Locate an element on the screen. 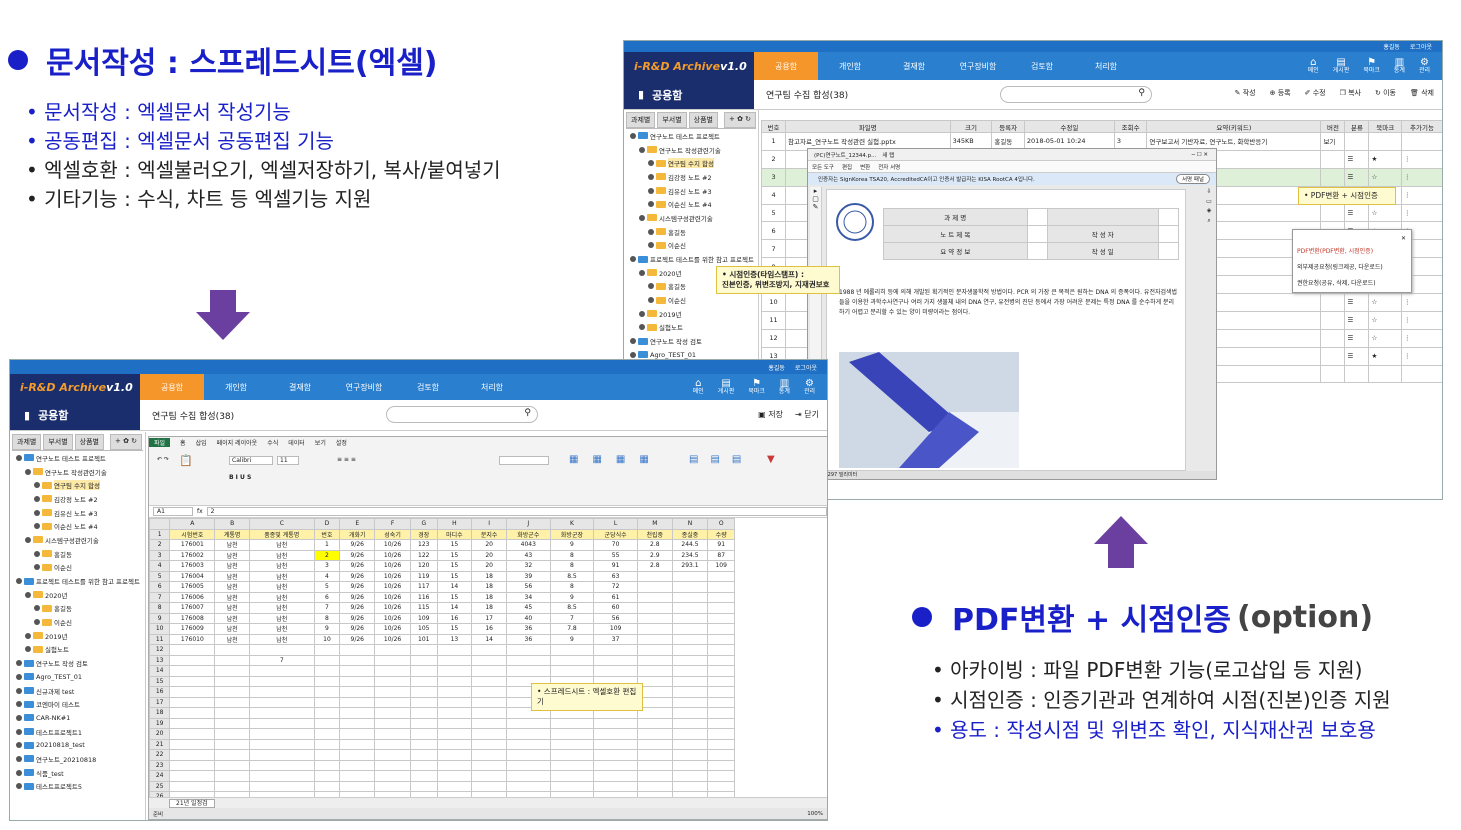  sheet-cell: 70 is located at coordinates (615, 545).